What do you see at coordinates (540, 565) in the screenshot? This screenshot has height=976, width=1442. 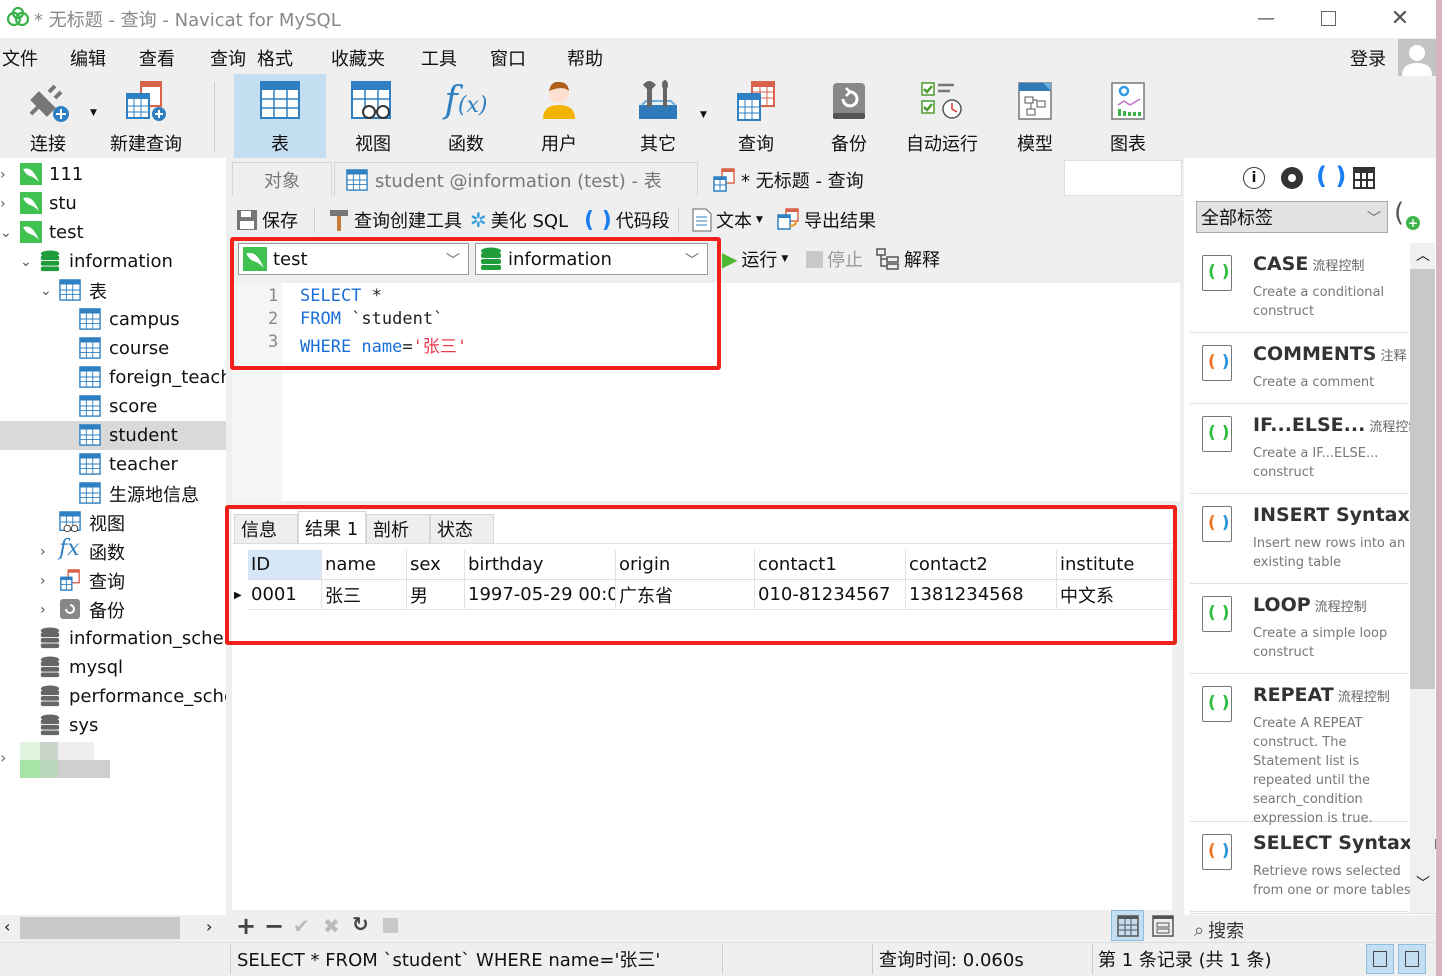 I see `column-header: birthday` at bounding box center [540, 565].